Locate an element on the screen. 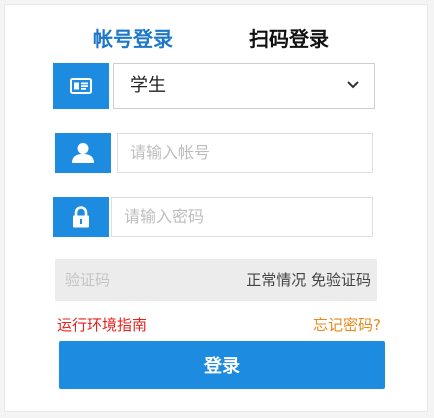 This screenshot has height=418, width=434. password-row: 请输入密码 is located at coordinates (213, 217).